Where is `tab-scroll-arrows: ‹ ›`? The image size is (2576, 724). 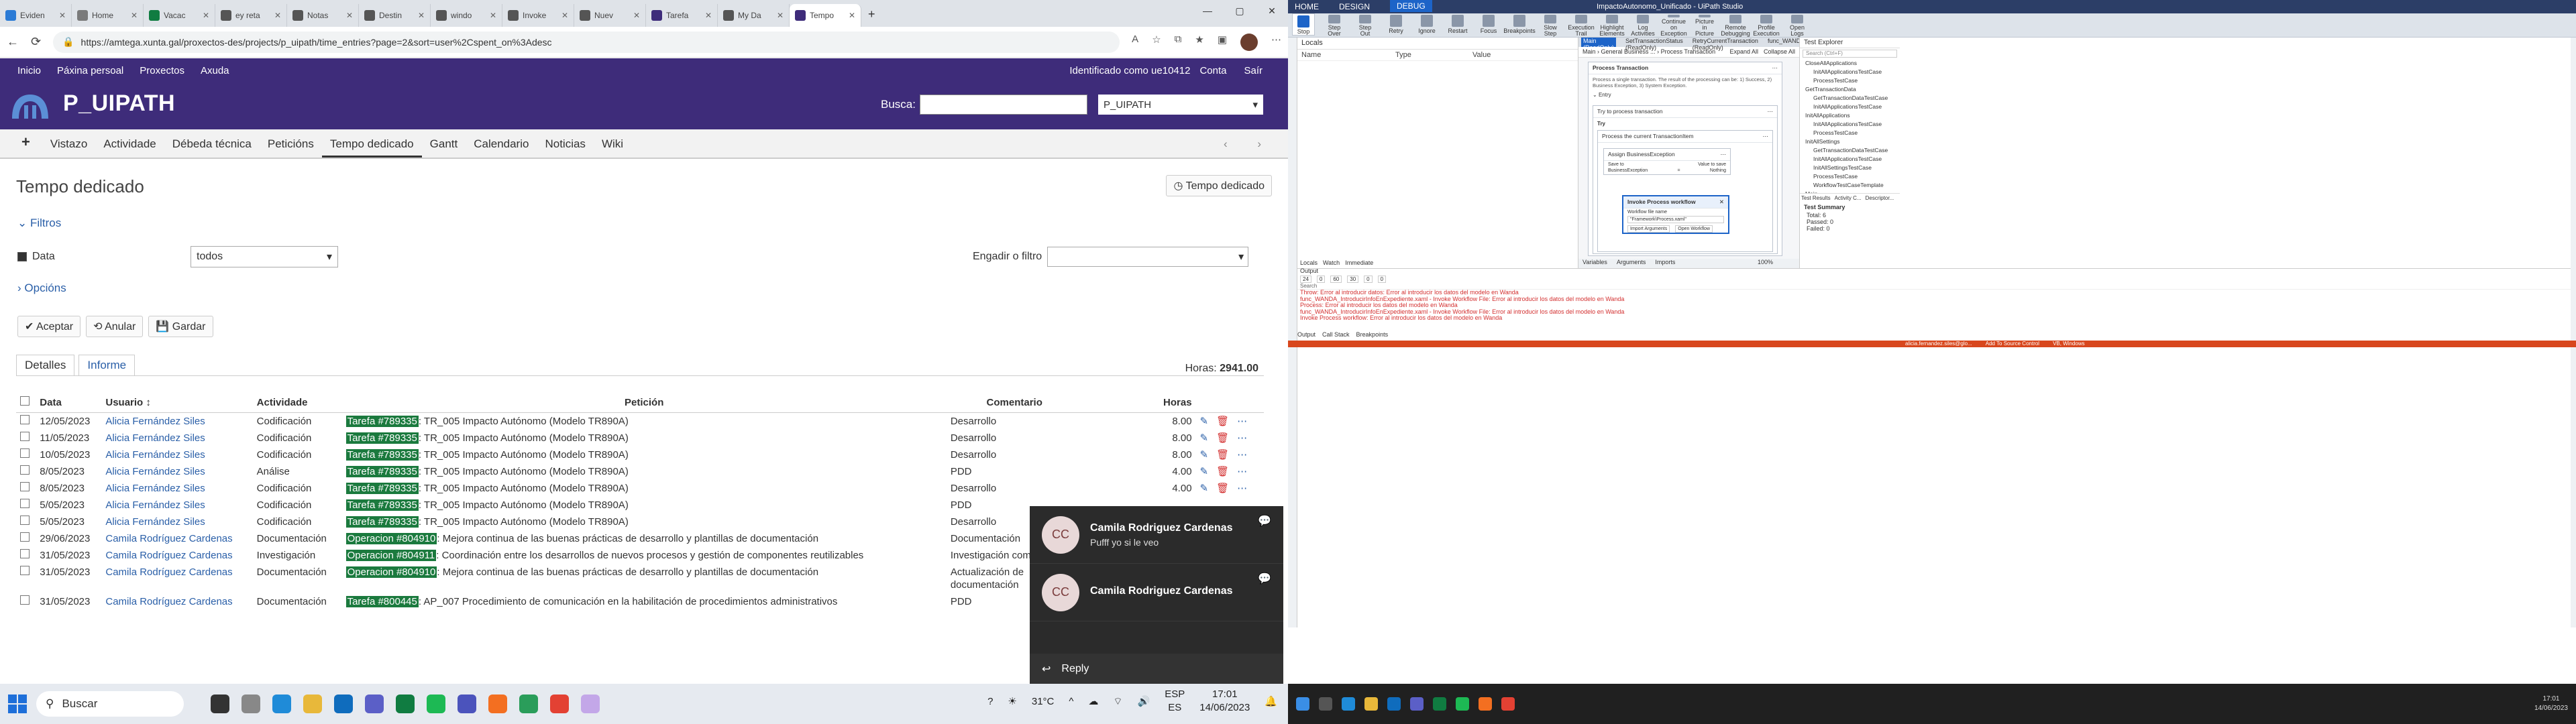
tab-scroll-arrows: ‹ › is located at coordinates (1256, 147).